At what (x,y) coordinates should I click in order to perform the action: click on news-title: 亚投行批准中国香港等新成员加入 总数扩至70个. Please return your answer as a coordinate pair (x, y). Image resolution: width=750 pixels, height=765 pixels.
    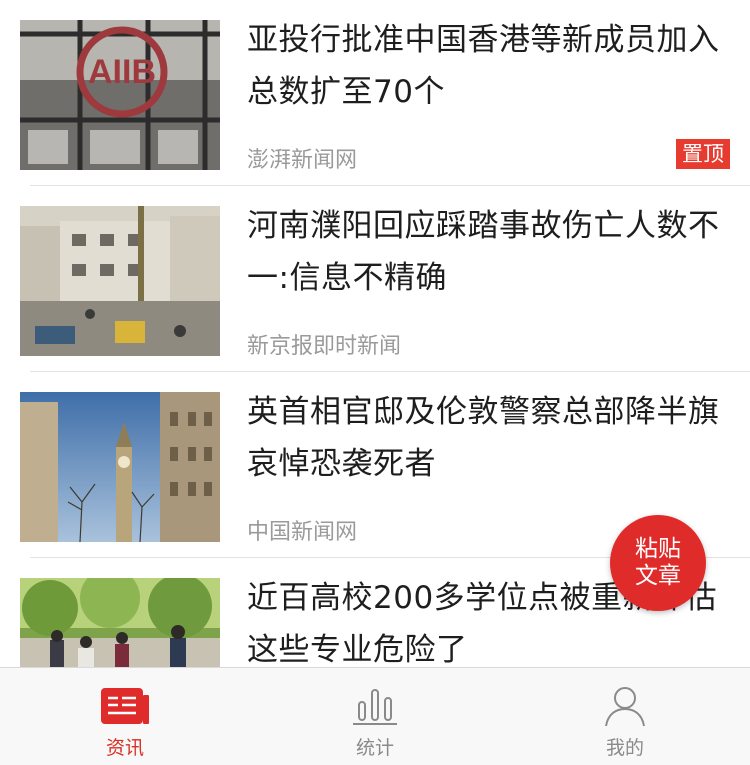
    Looking at the image, I should click on (487, 66).